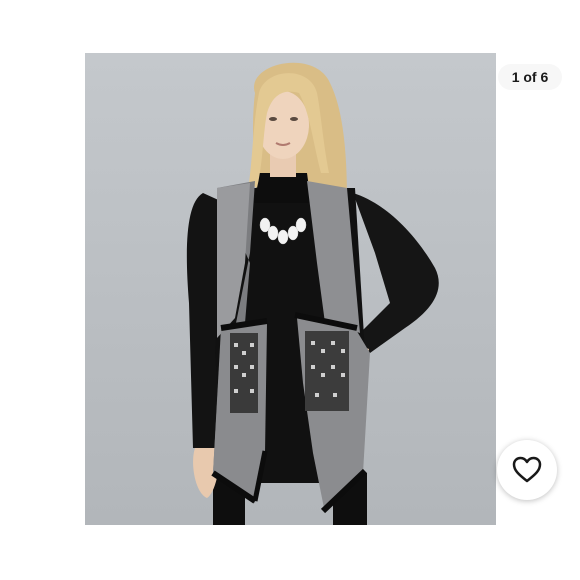 This screenshot has height=580, width=580. I want to click on image-counter-text: 1 of 6, so click(530, 77).